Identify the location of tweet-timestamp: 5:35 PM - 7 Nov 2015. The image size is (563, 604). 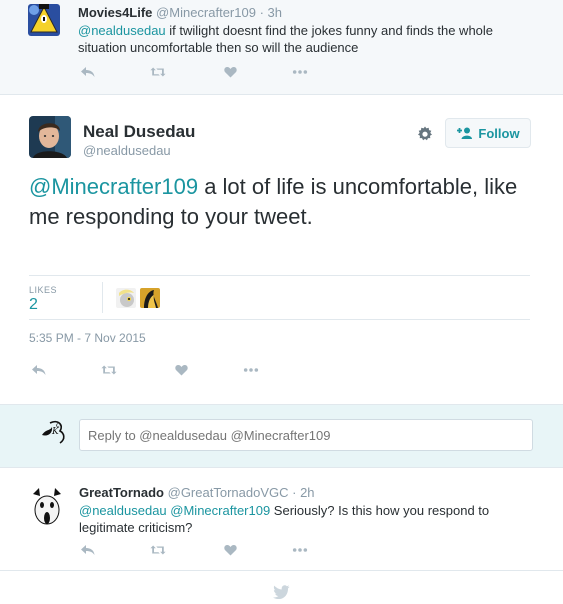
(87, 338).